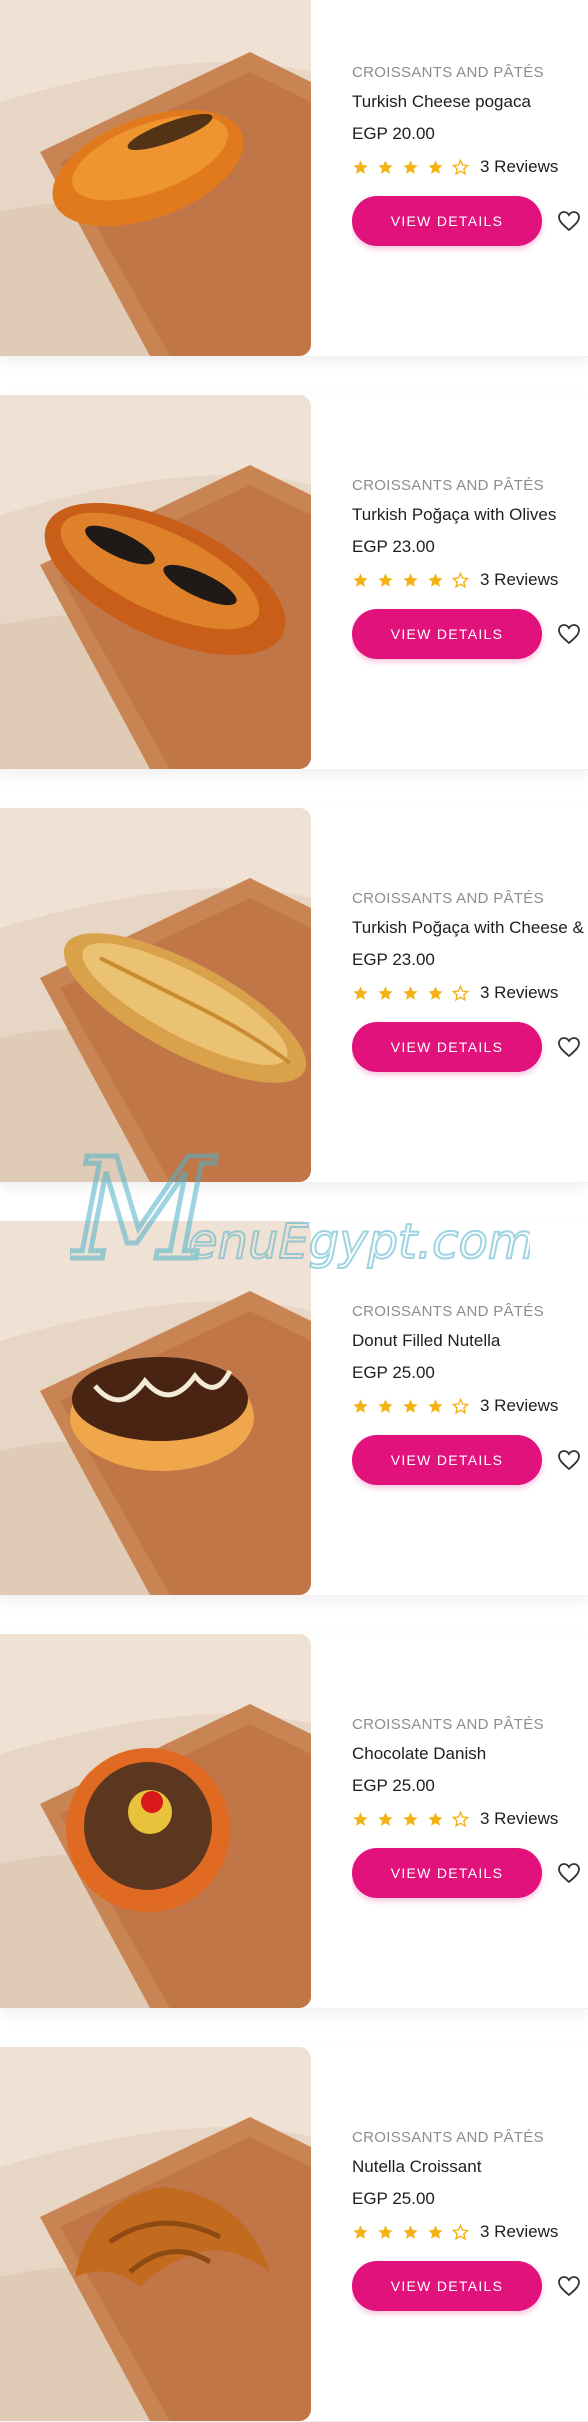 The width and height of the screenshot is (588, 2422). I want to click on product-title: Nutella Croissant, so click(416, 2167).